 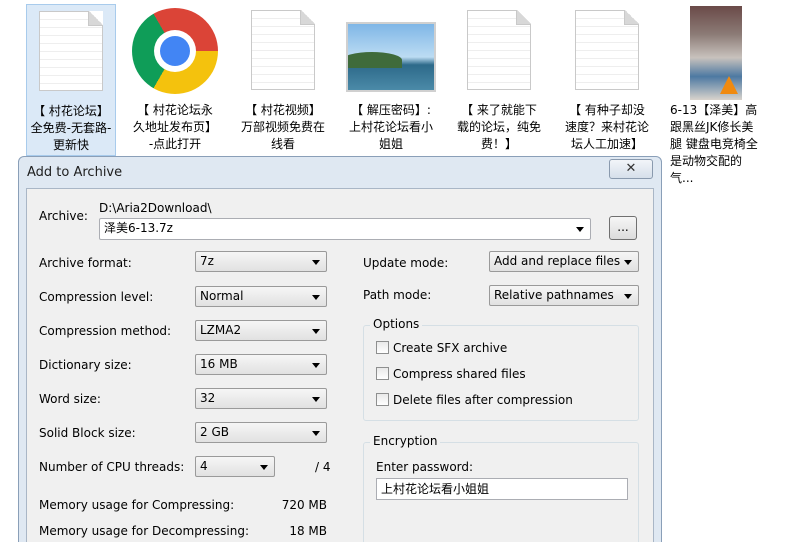 What do you see at coordinates (221, 330) in the screenshot?
I see `compression-method-value: LZMA2` at bounding box center [221, 330].